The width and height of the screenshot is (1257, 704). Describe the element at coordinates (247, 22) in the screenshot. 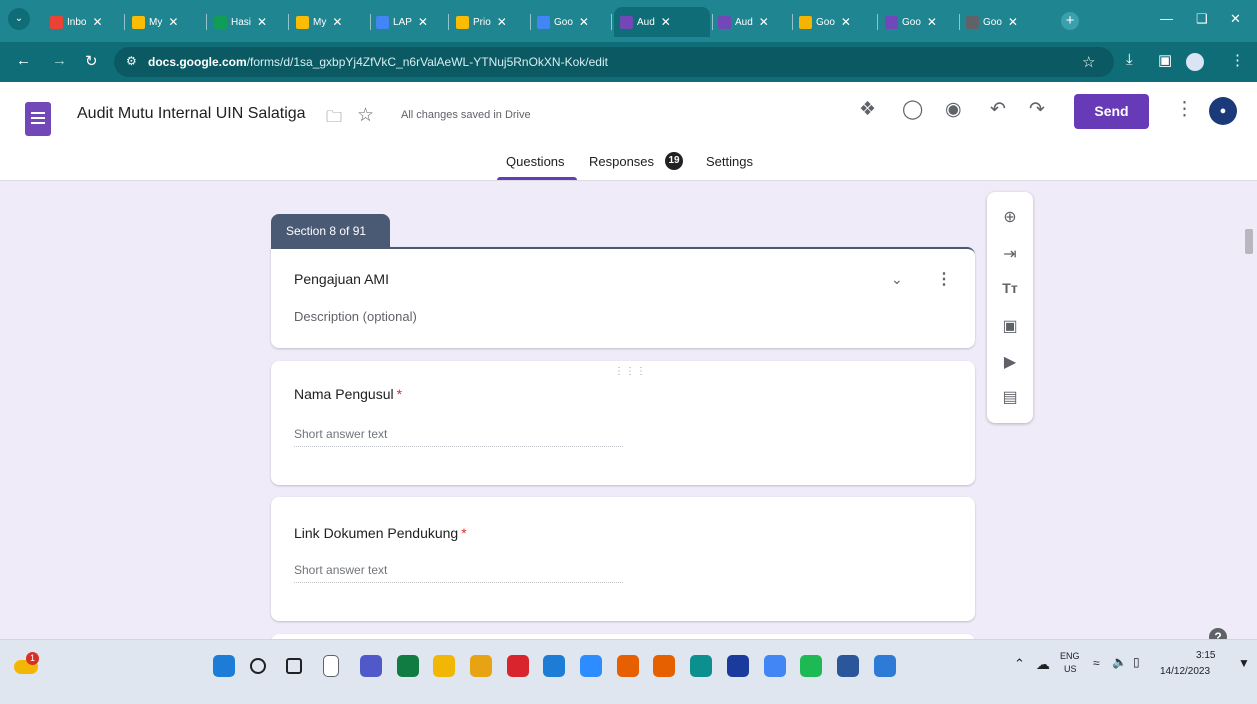

I see `browser-tab: Hasi ✕` at that location.